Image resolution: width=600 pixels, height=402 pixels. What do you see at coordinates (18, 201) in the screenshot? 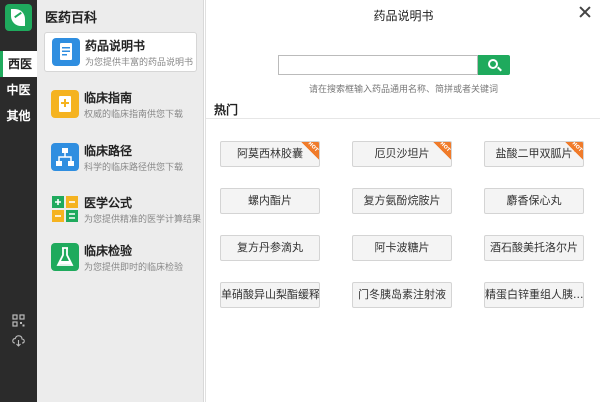
I see `left-rail: 西医 中医 其他` at bounding box center [18, 201].